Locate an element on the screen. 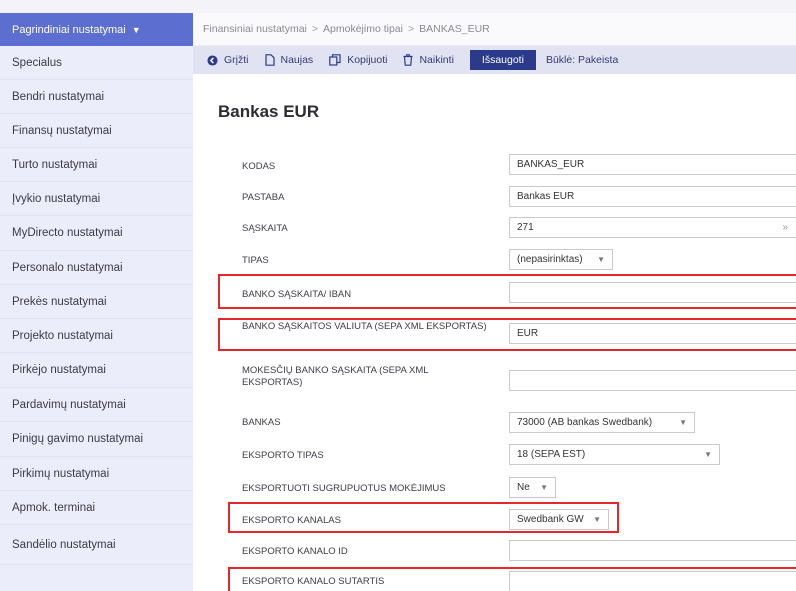  sidebar-item-specialus: Specialus is located at coordinates (96, 63).